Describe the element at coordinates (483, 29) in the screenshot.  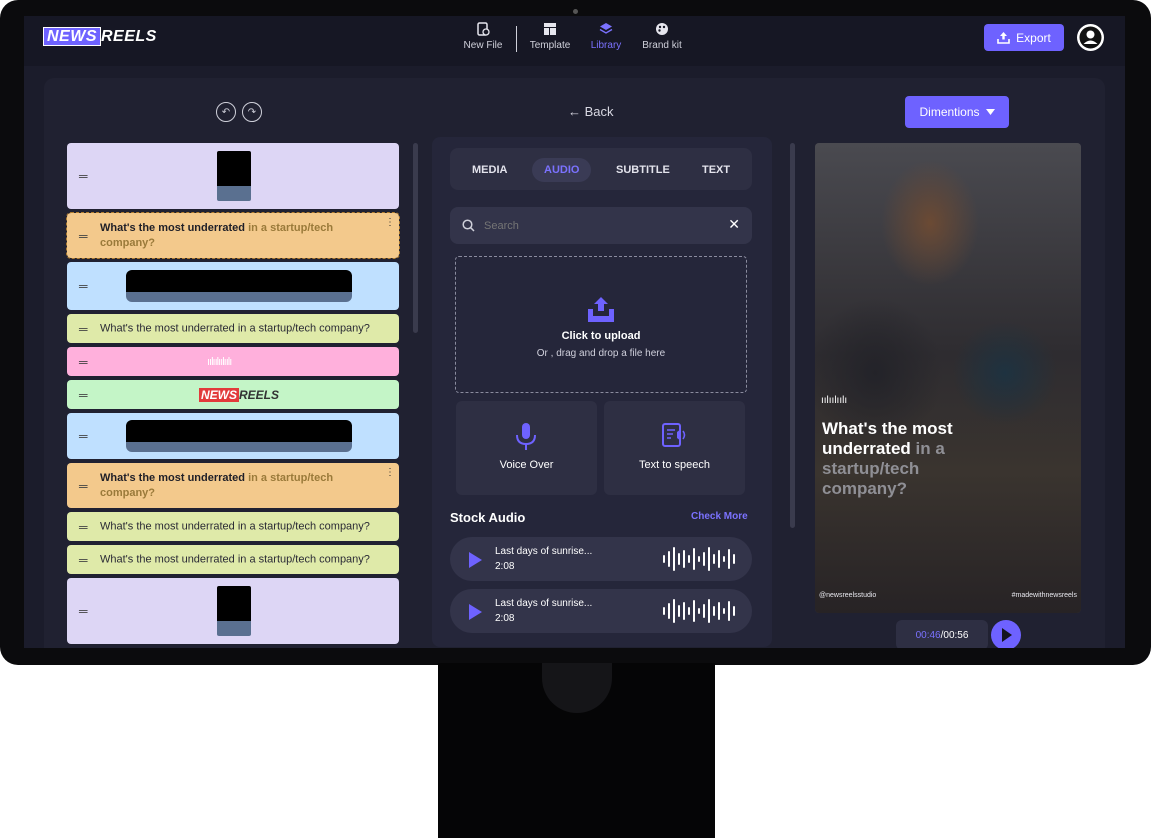
I see `new-file-icon` at that location.